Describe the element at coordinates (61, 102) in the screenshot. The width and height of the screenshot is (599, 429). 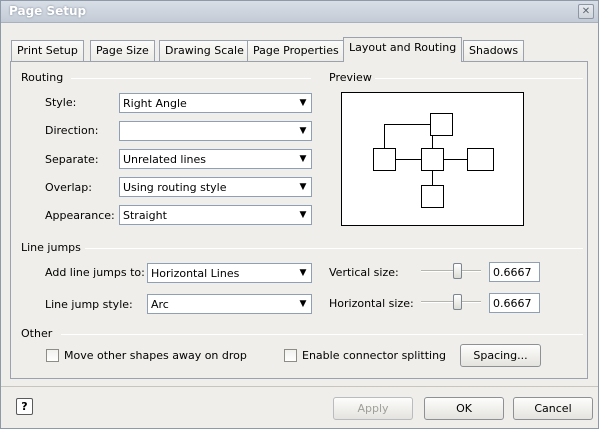
I see `style-label: Style:` at that location.